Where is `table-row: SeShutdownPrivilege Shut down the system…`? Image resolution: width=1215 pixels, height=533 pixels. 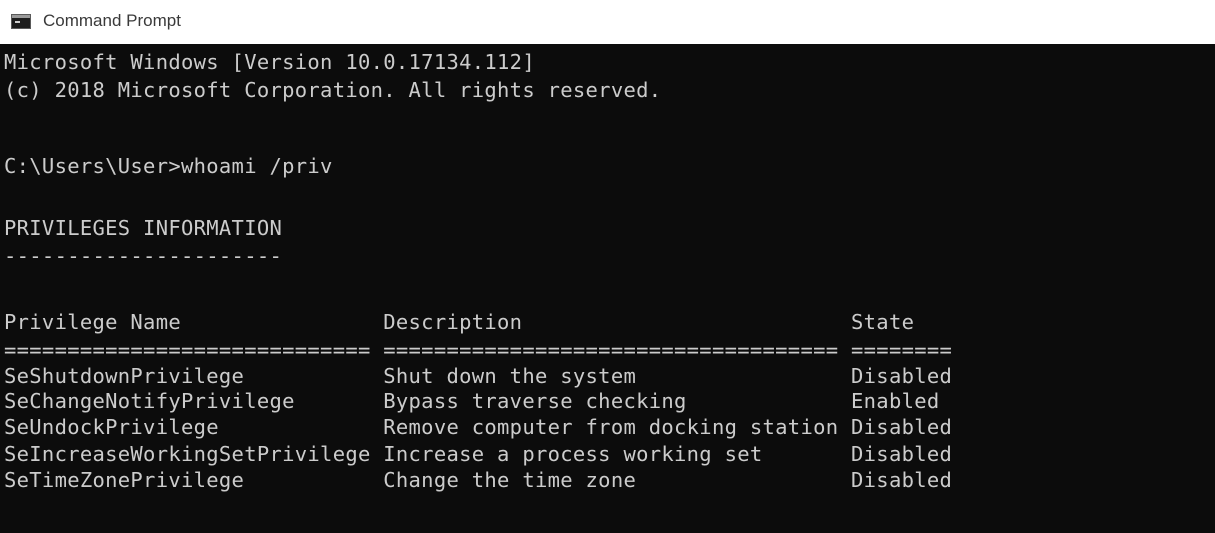
table-row: SeShutdownPrivilege Shut down the system… is located at coordinates (478, 376).